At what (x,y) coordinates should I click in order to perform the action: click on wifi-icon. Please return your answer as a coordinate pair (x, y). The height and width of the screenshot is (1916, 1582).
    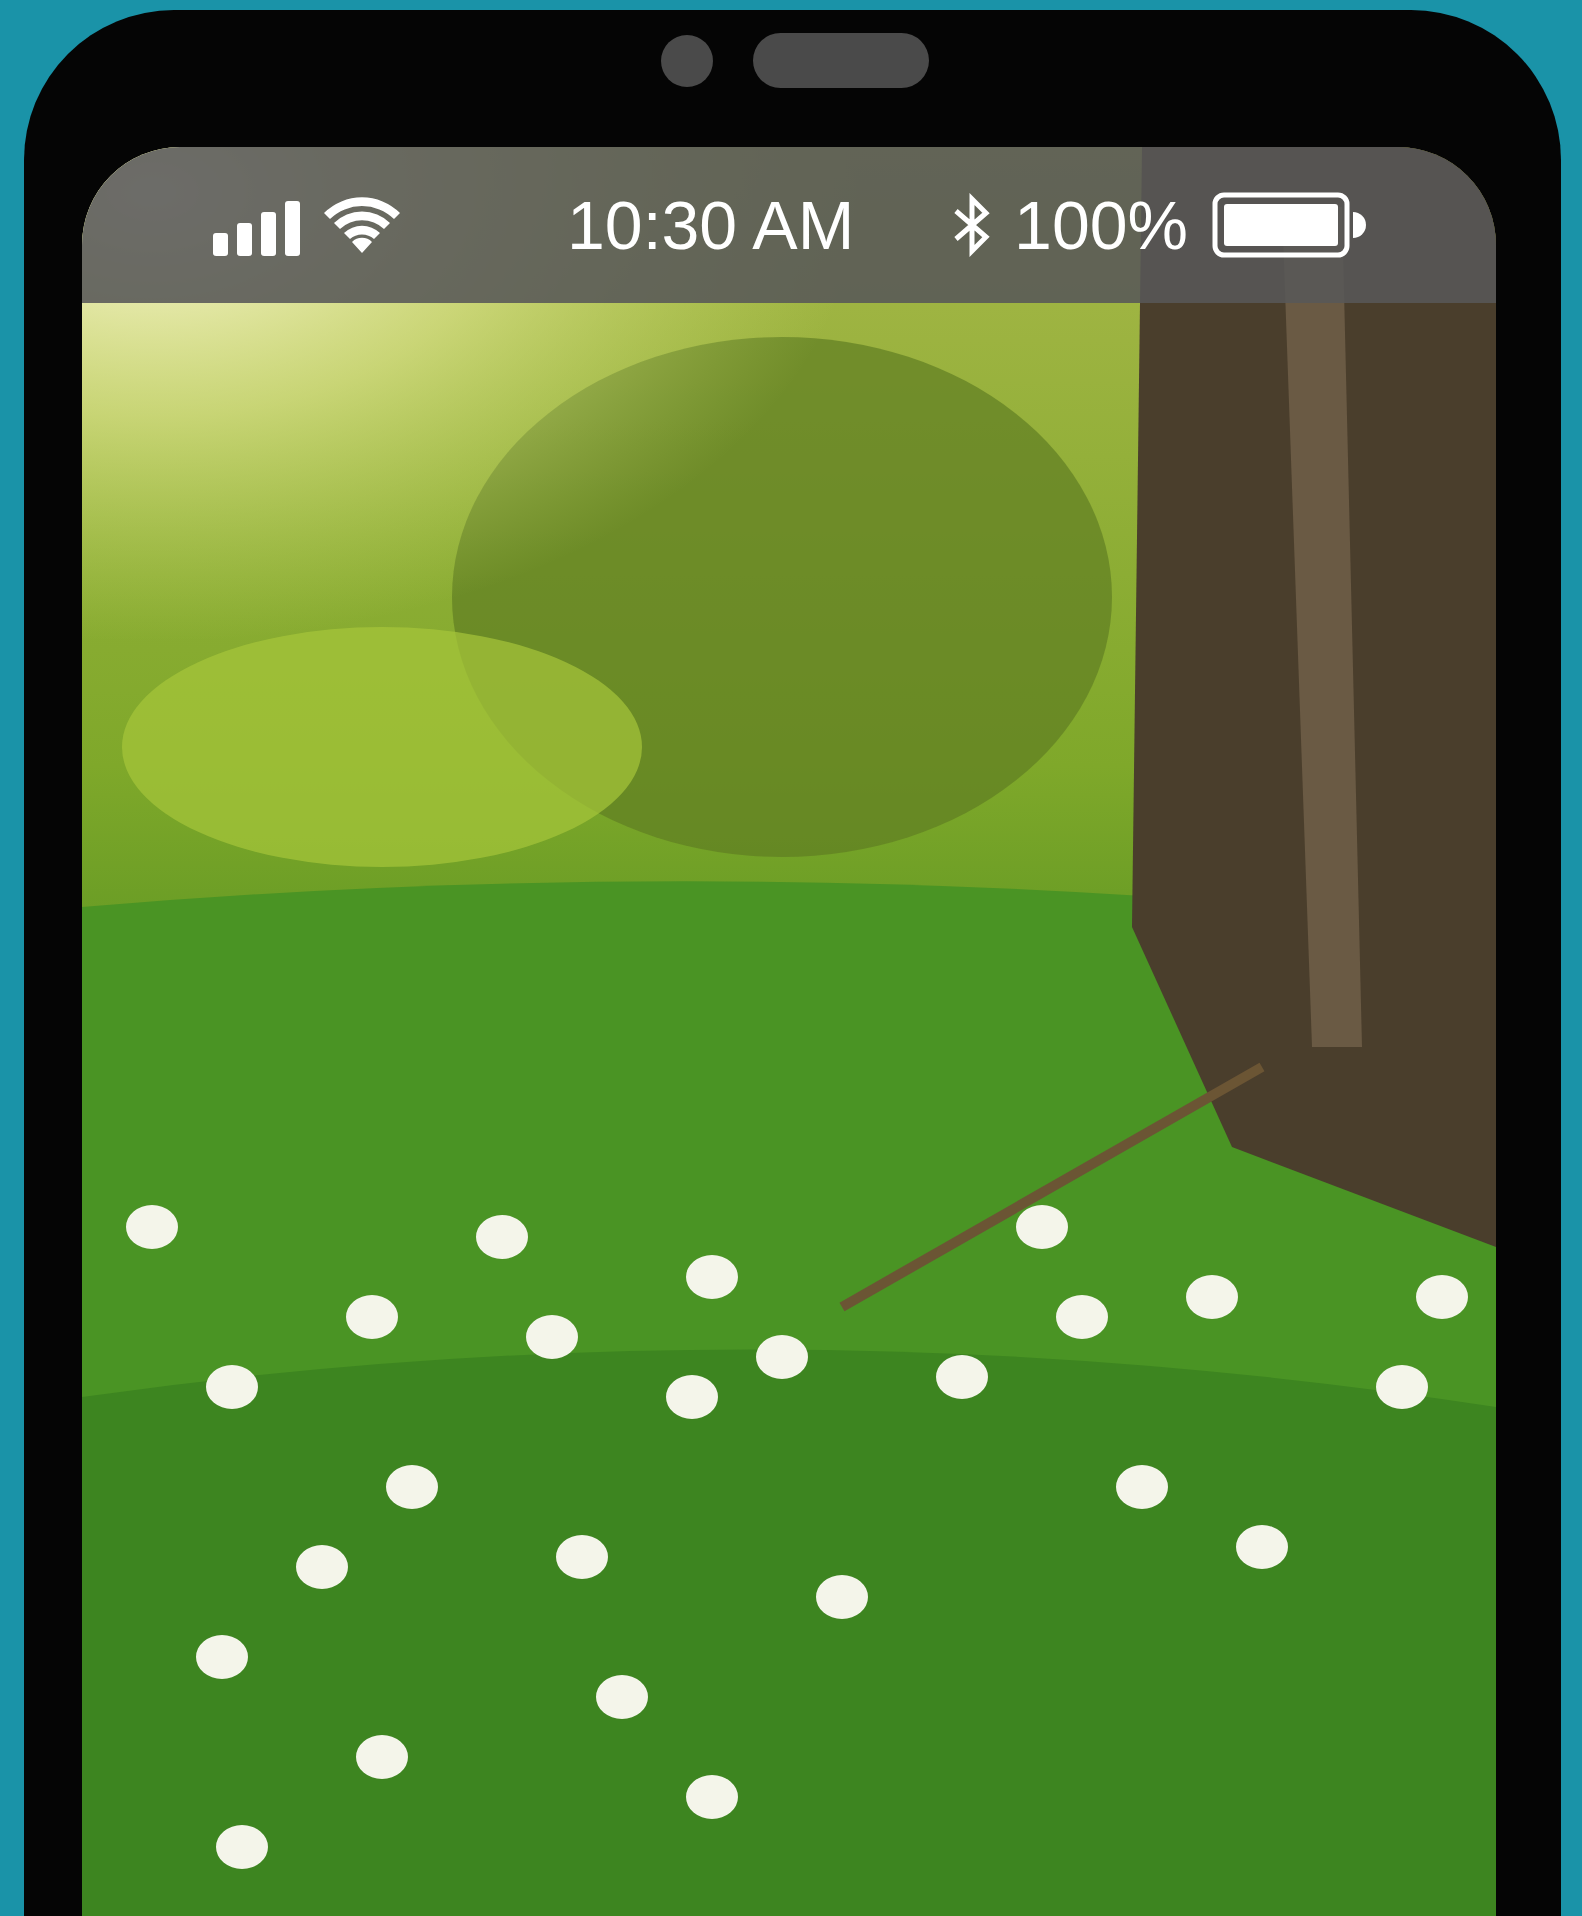
    Looking at the image, I should click on (362, 225).